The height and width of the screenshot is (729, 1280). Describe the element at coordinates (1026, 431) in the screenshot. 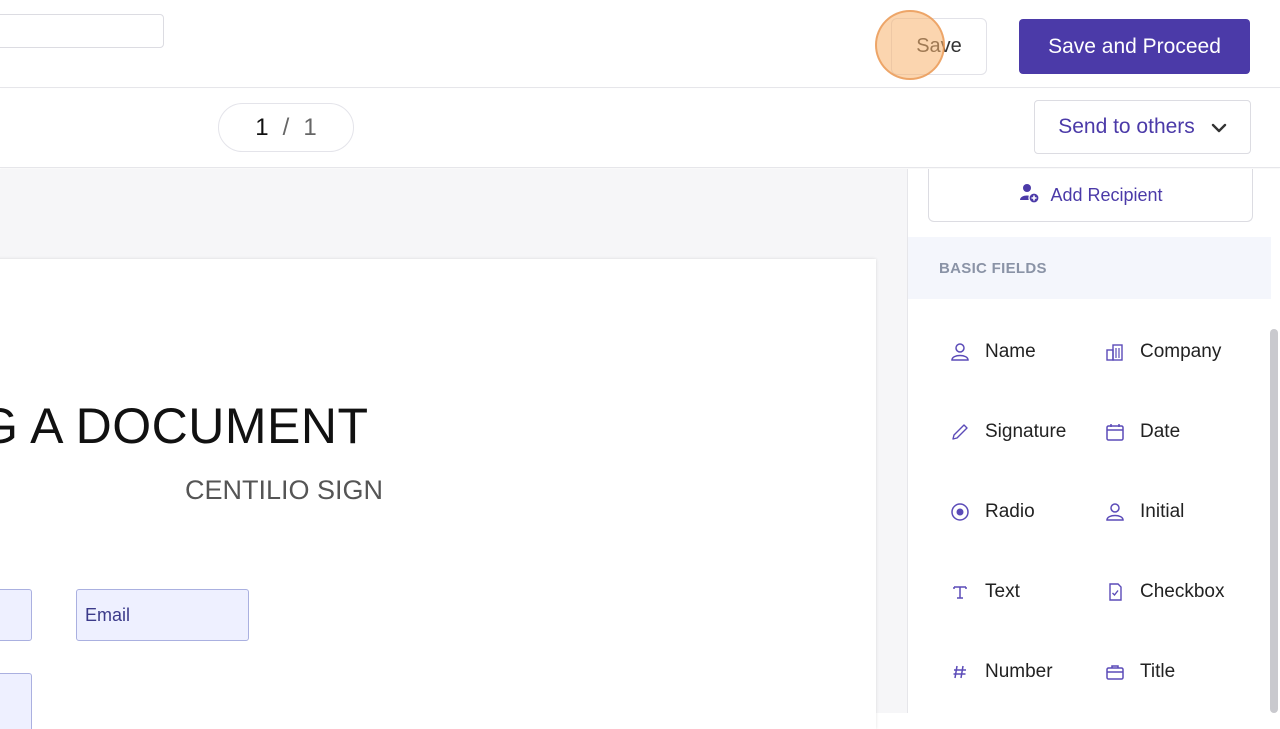

I see `field-label: Signature` at that location.